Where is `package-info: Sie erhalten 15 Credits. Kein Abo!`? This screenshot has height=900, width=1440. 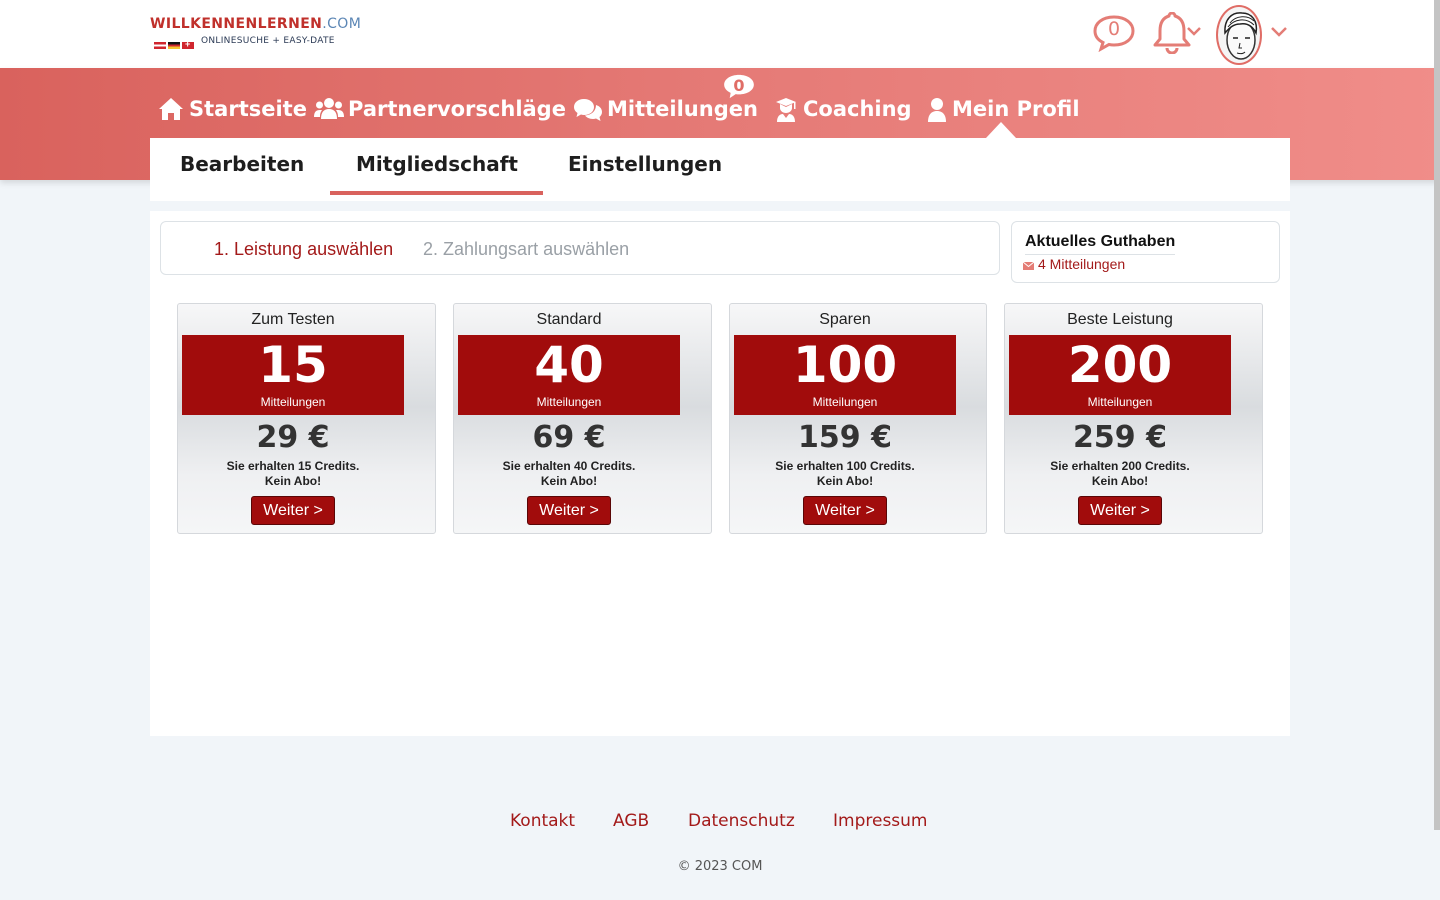
package-info: Sie erhalten 15 Credits. Kein Abo! is located at coordinates (293, 474).